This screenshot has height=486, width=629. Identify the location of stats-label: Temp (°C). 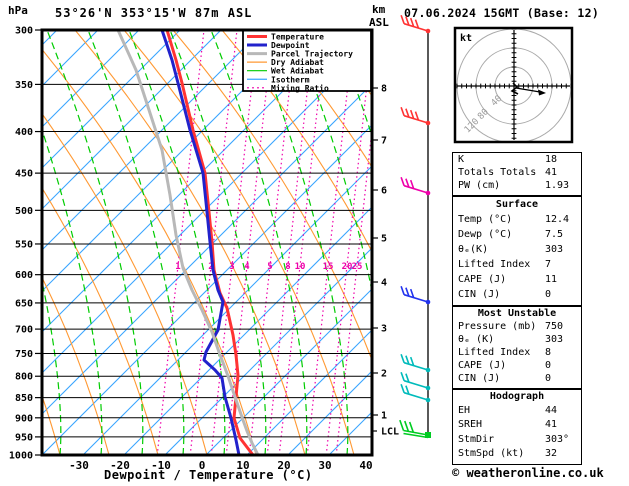
(485, 219).